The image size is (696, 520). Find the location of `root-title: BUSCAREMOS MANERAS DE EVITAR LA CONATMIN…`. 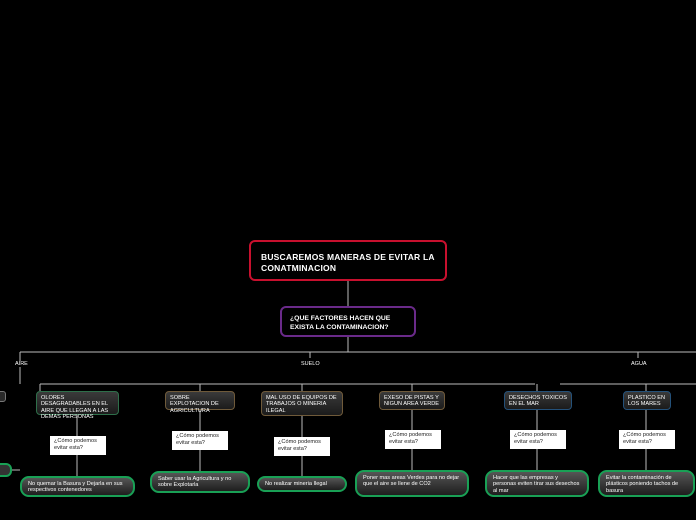

root-title: BUSCAREMOS MANERAS DE EVITAR LA CONATMIN… is located at coordinates (348, 262).